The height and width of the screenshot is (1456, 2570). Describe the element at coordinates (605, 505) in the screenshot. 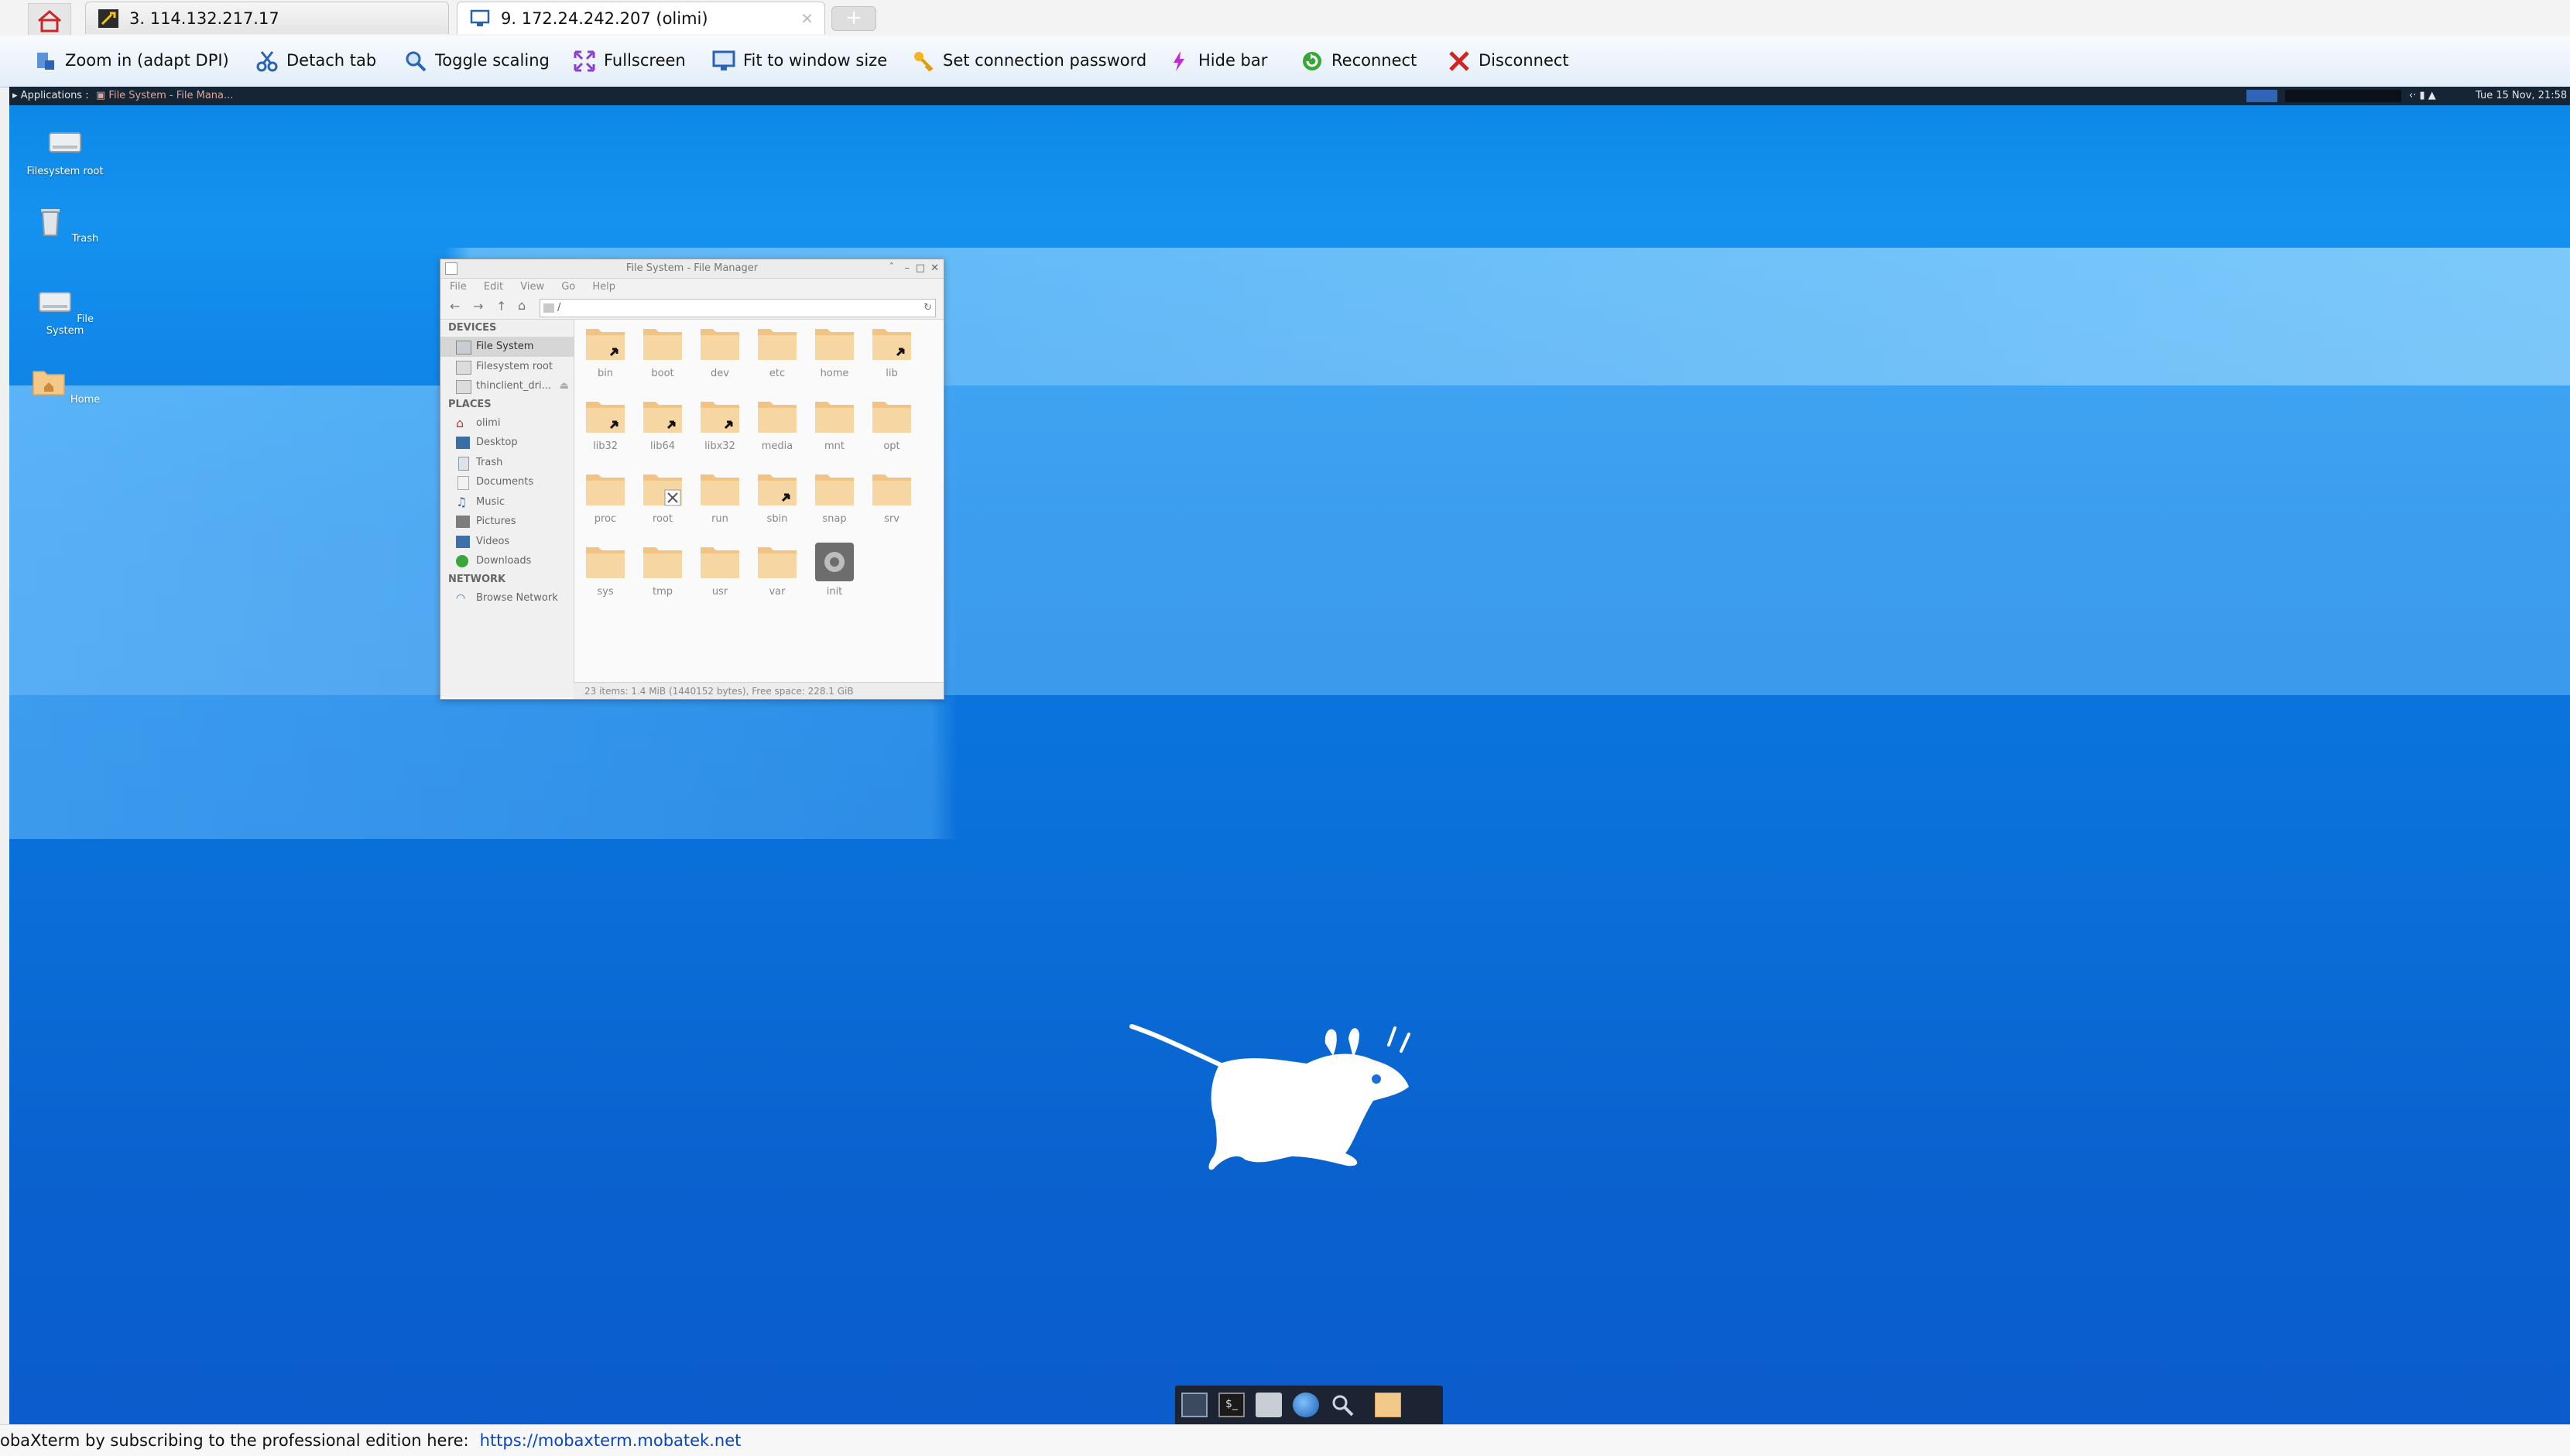

I see `folder-item: proc` at that location.